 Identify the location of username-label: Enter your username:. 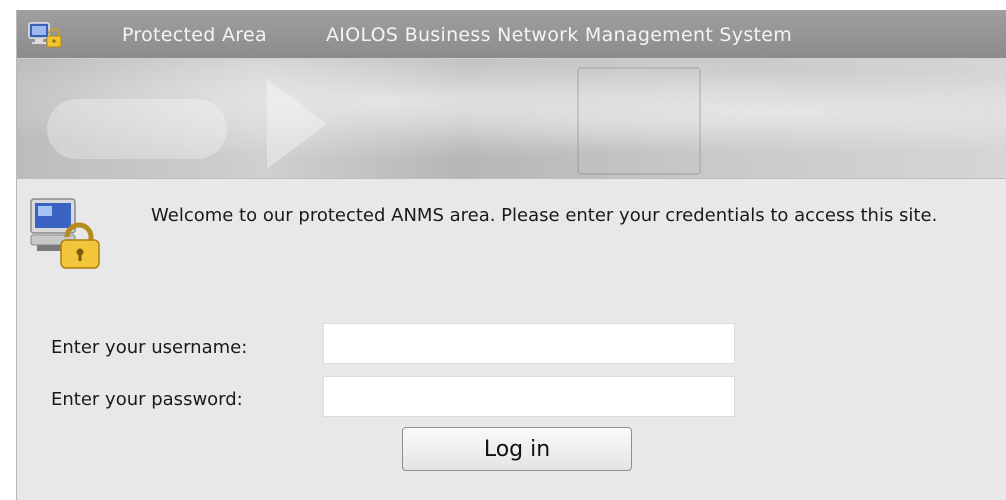
(149, 347).